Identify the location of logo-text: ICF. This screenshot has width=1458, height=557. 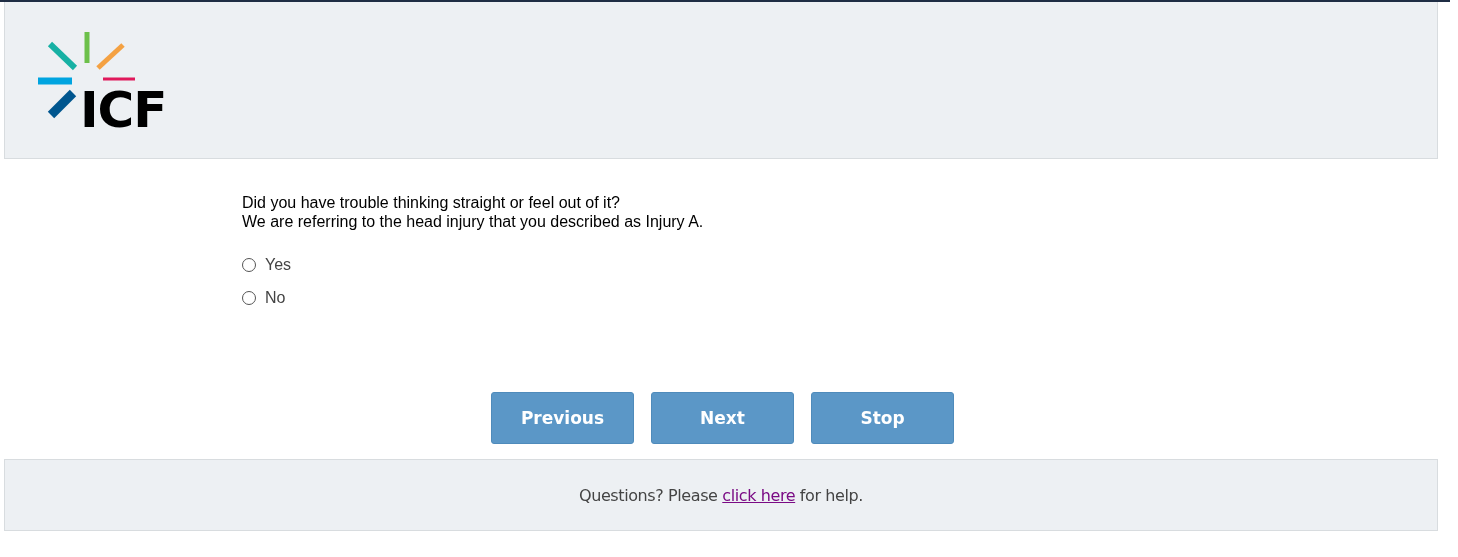
(123, 110).